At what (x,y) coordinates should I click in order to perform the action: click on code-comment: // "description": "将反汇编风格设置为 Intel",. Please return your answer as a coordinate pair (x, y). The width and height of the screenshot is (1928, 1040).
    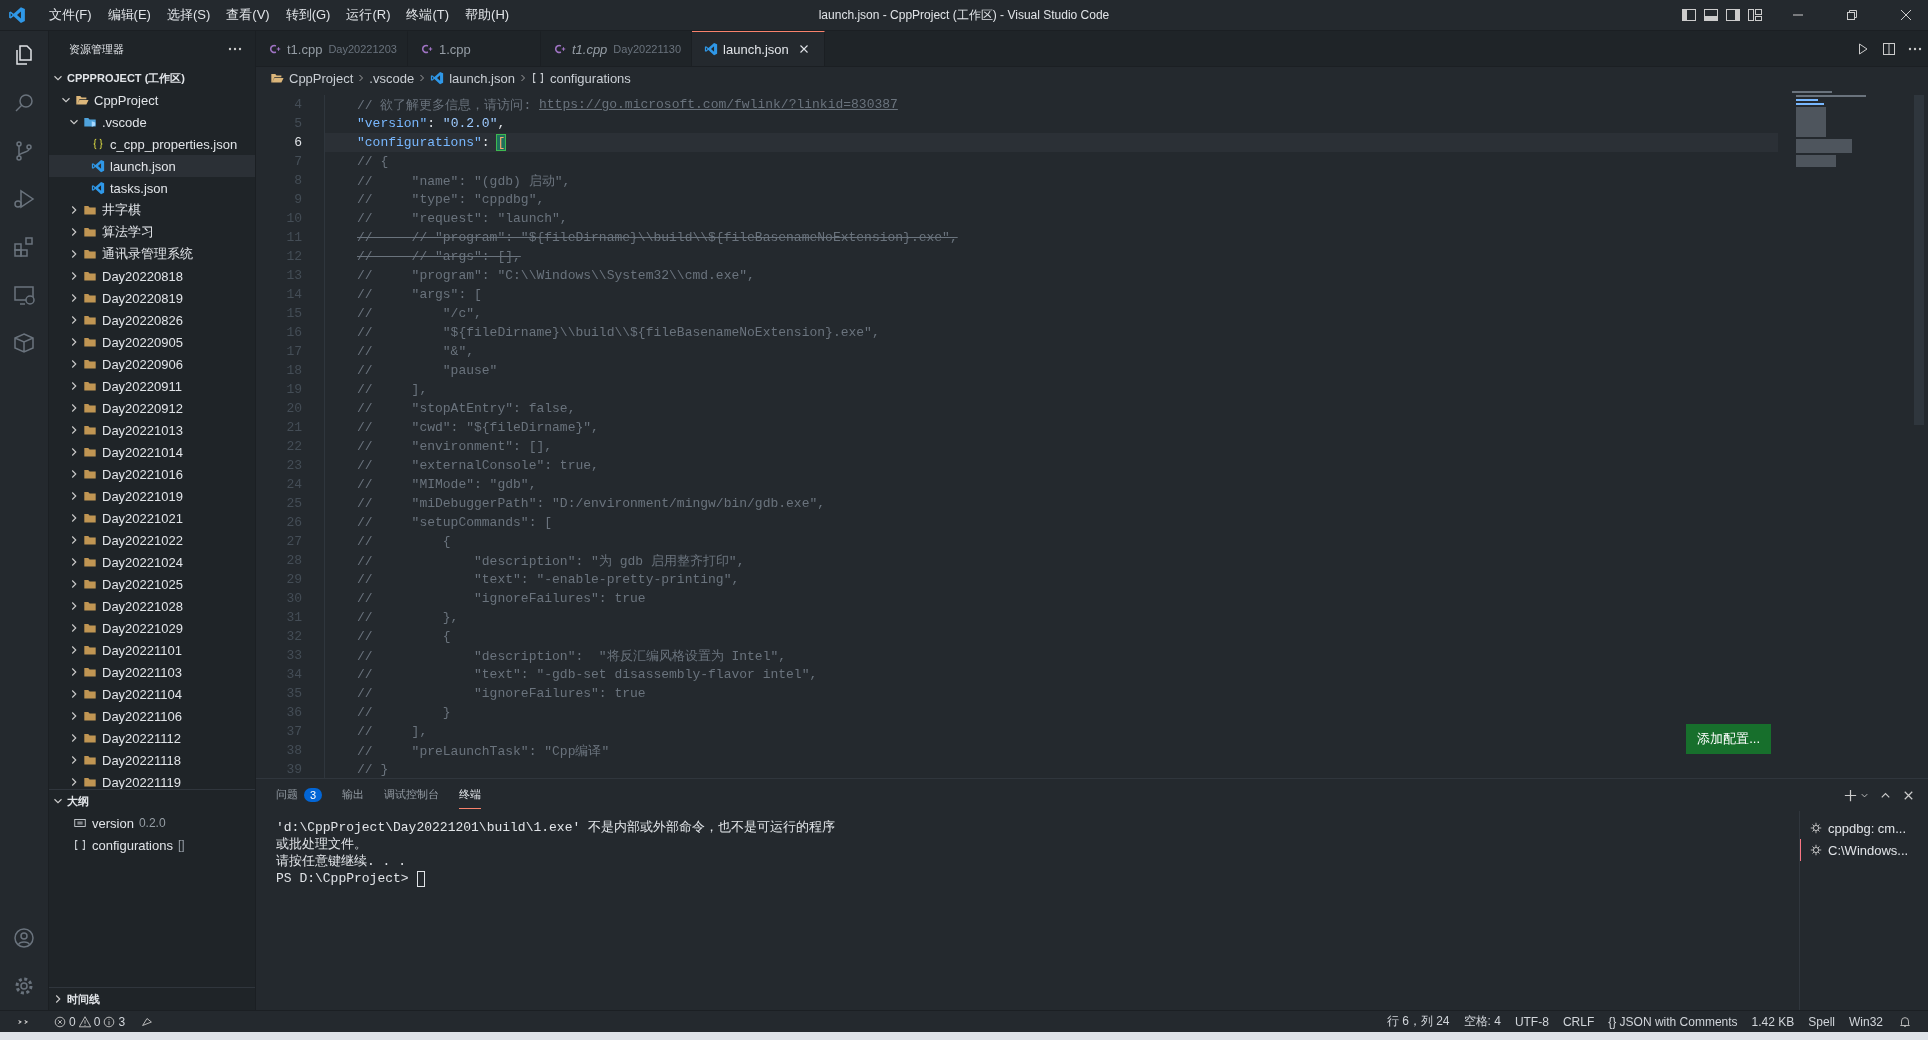
    Looking at the image, I should click on (572, 656).